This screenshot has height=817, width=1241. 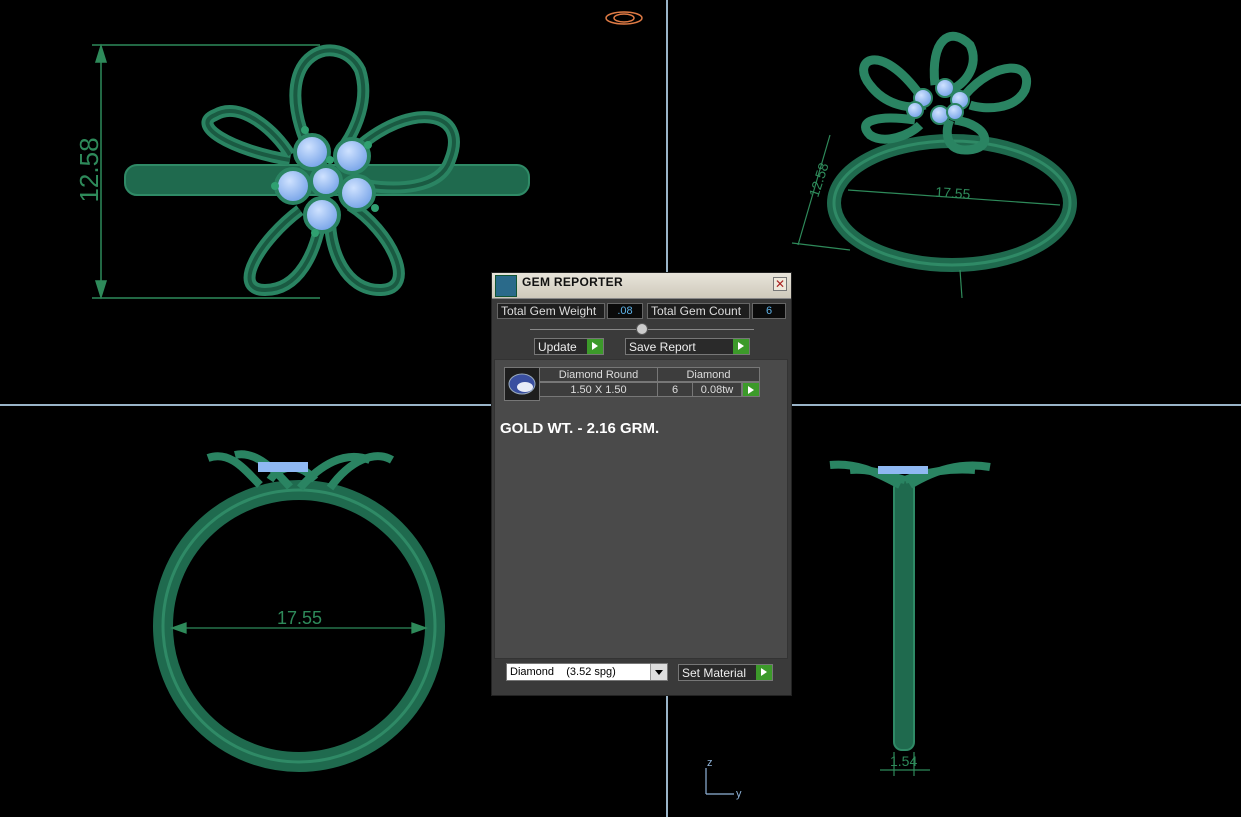 I want to click on total-gem-count-value: 6, so click(x=769, y=311).